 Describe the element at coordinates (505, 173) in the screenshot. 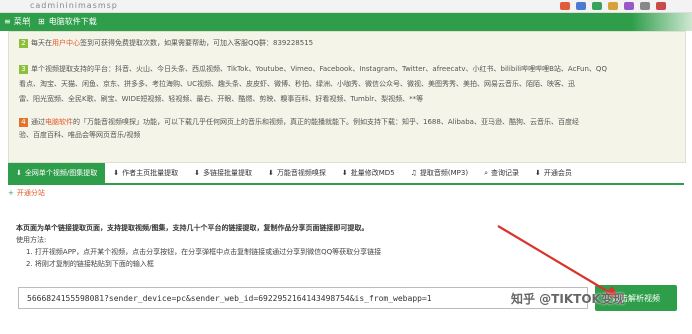

I see `tab-label: 查询记录` at that location.